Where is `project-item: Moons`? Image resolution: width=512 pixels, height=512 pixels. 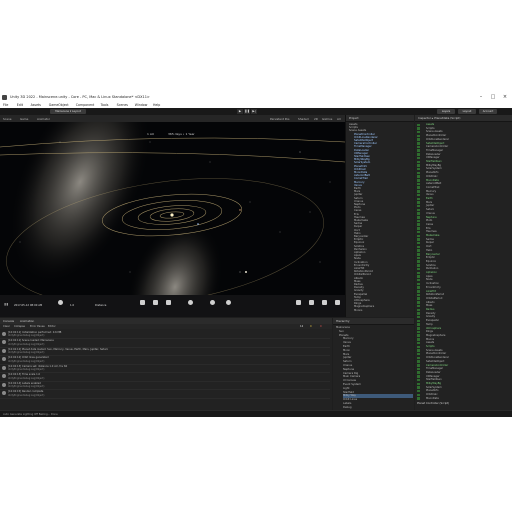
project-item: Moons is located at coordinates (383, 310).